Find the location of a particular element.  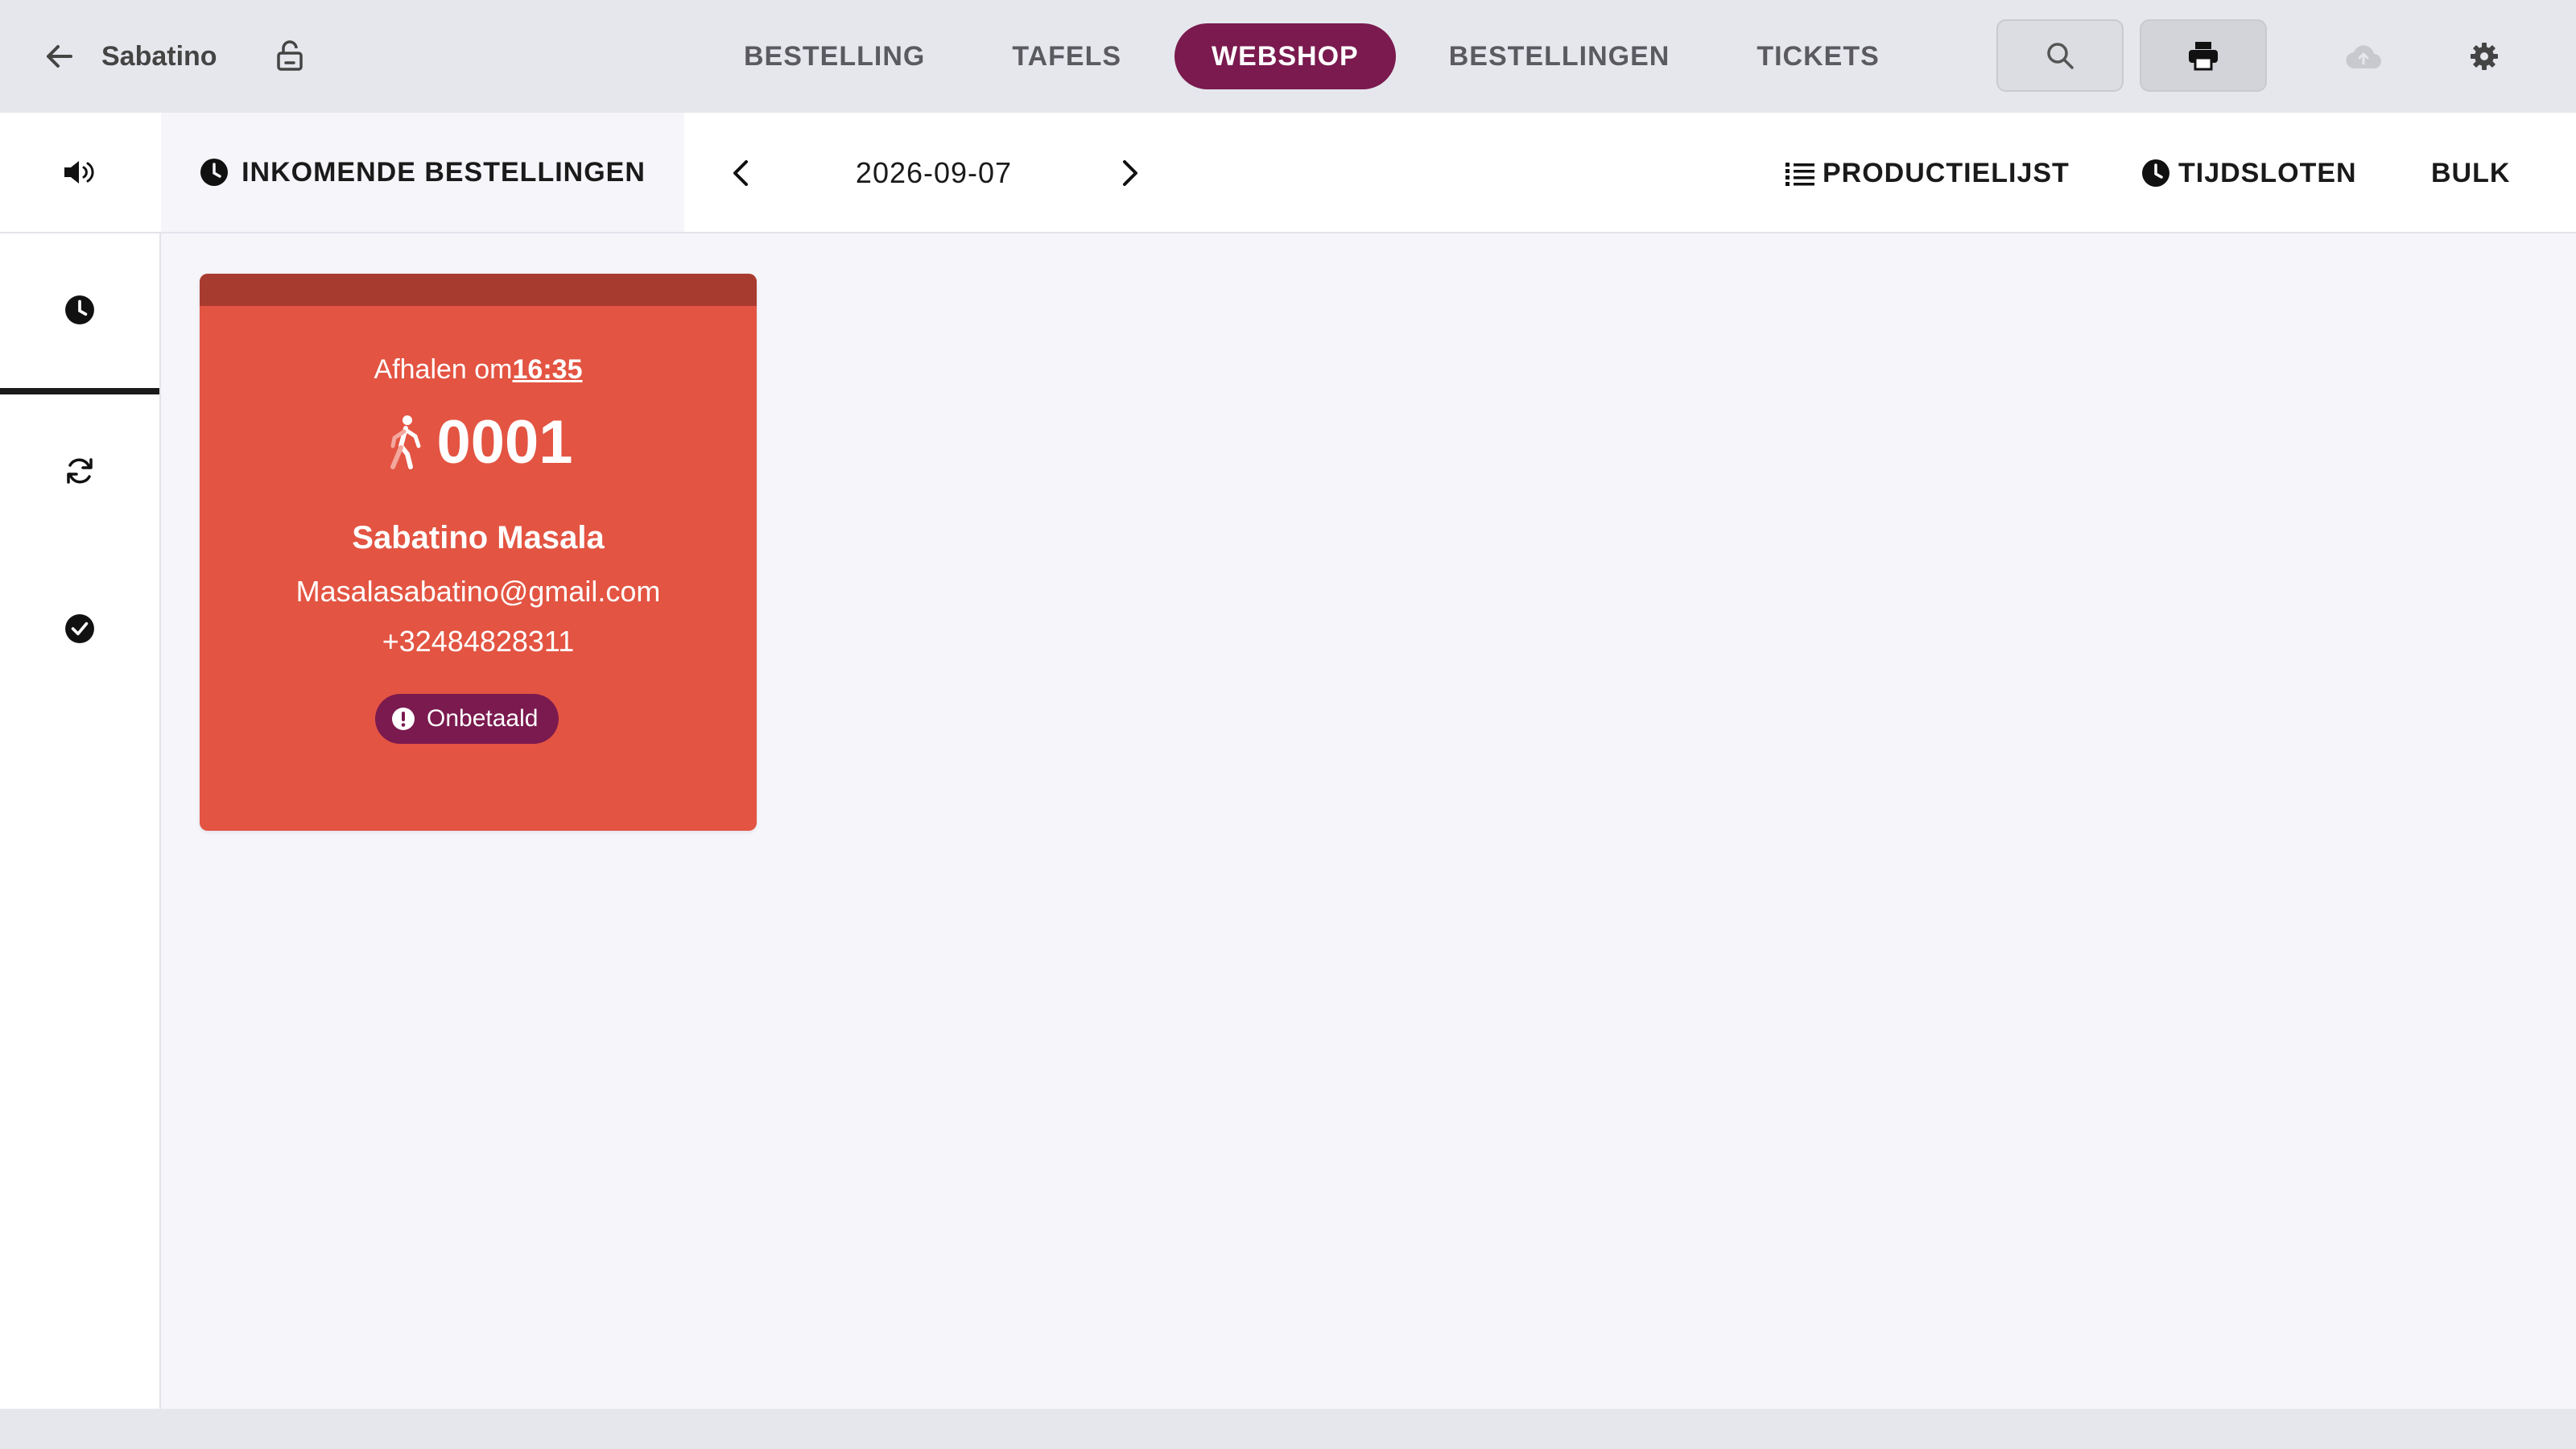

incoming-orders-label: INKOMENDE BESTELLINGEN is located at coordinates (444, 172).